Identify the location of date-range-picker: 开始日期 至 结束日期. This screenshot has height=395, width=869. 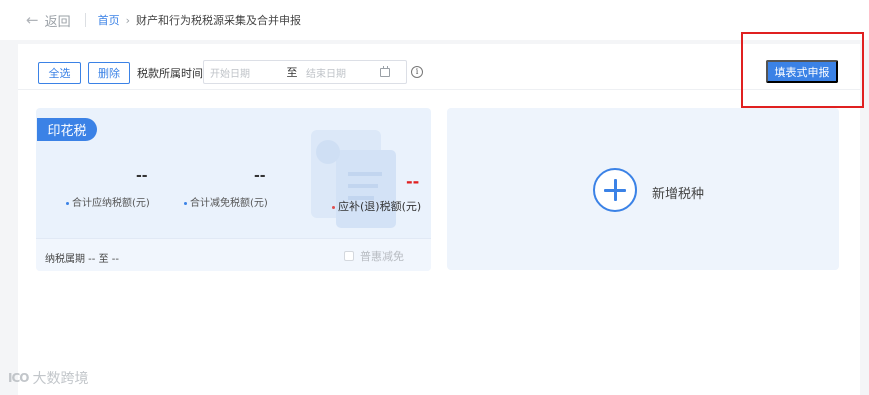
(305, 72).